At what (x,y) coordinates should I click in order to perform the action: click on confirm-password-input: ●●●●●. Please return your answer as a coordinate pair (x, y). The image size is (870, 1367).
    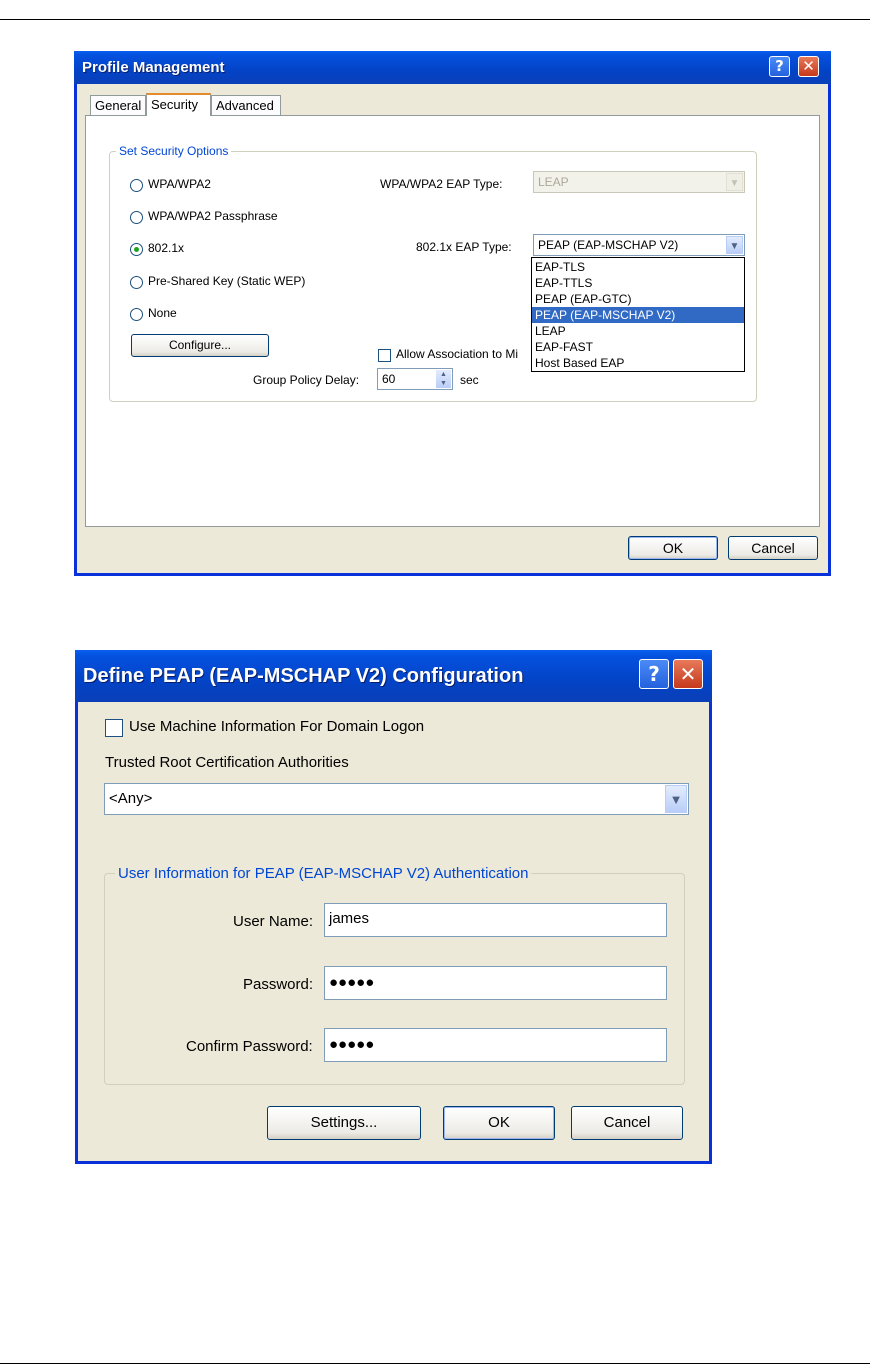
    Looking at the image, I should click on (495, 1045).